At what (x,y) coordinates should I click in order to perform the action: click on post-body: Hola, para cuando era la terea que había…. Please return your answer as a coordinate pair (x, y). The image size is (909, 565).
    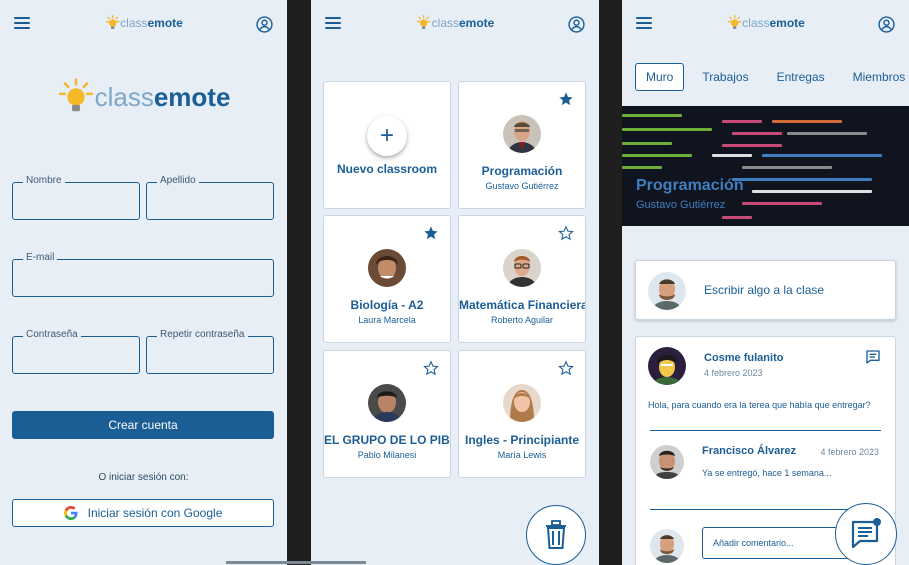
    Looking at the image, I should click on (759, 405).